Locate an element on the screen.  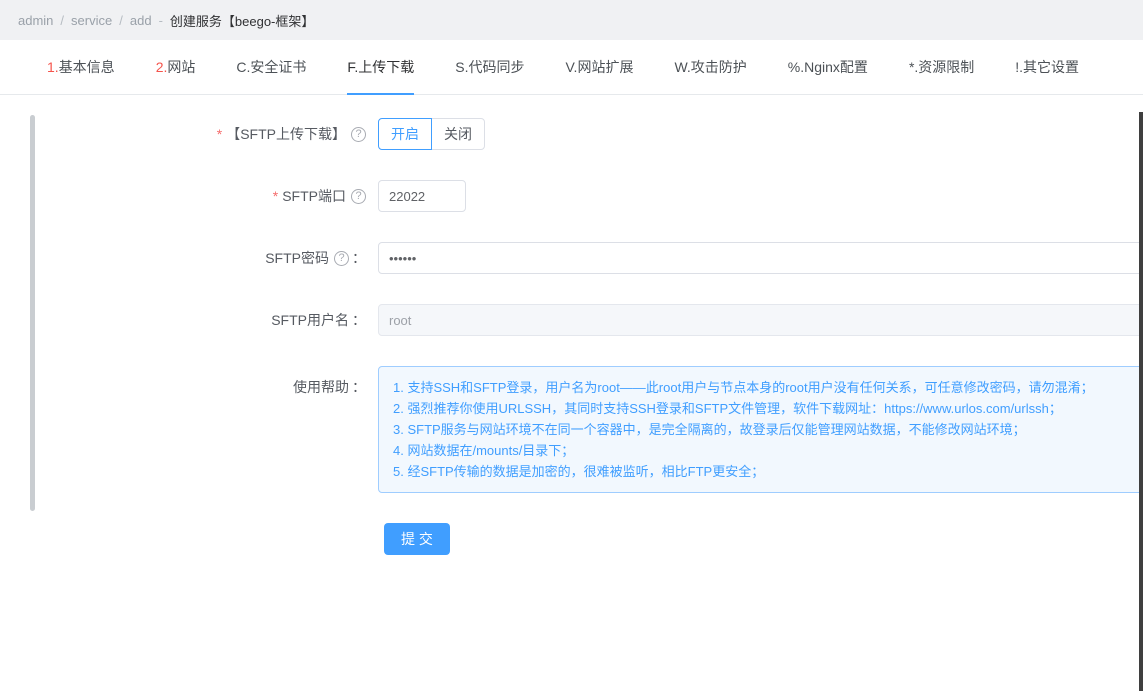
sftp-toggle-off-button: 关闭 is located at coordinates (458, 134).